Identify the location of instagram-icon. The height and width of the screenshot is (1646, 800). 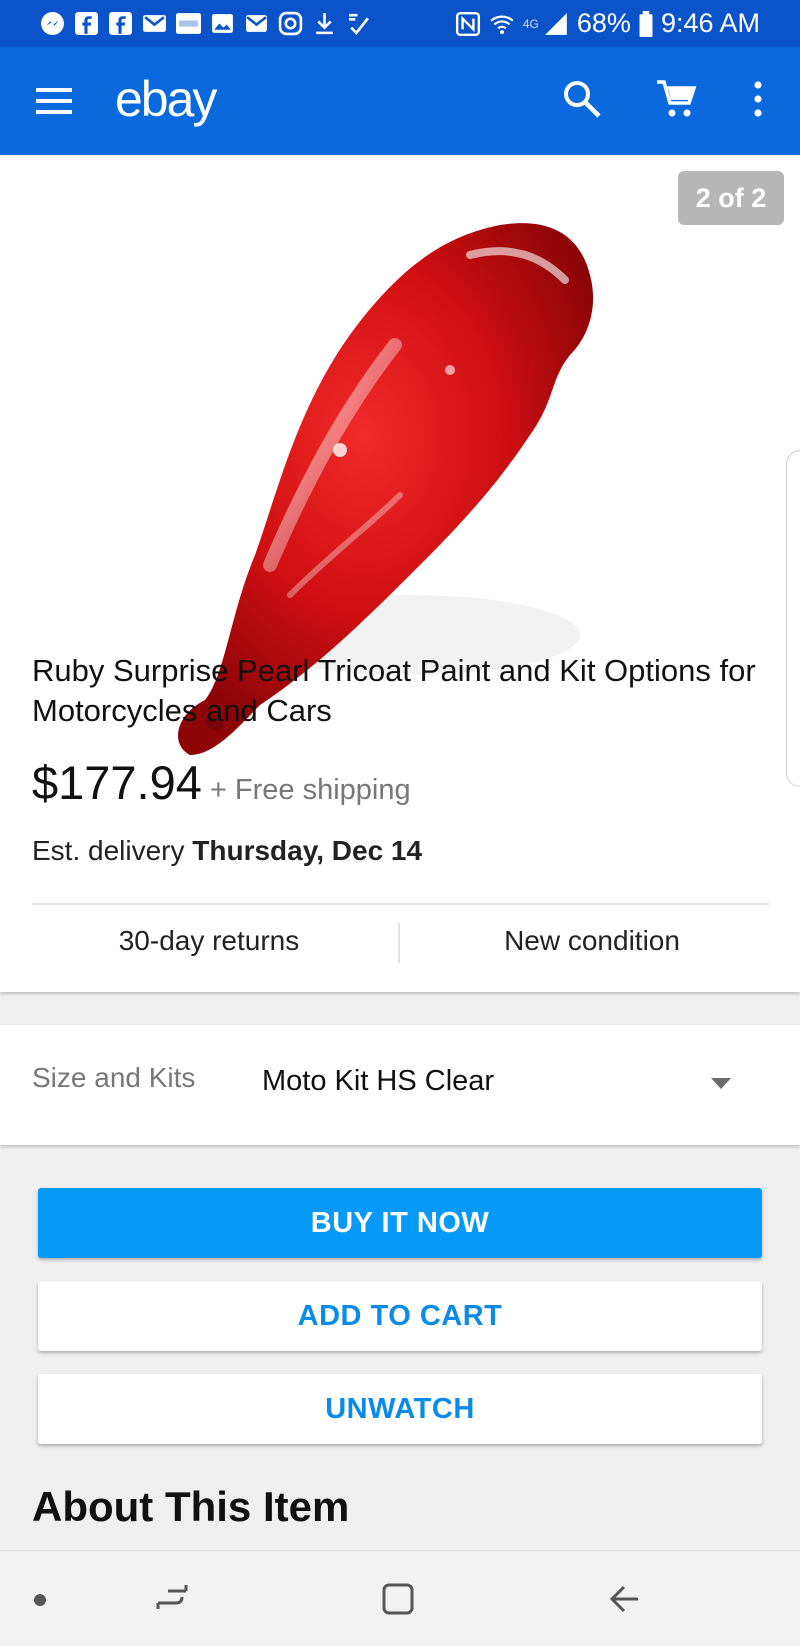
(290, 23).